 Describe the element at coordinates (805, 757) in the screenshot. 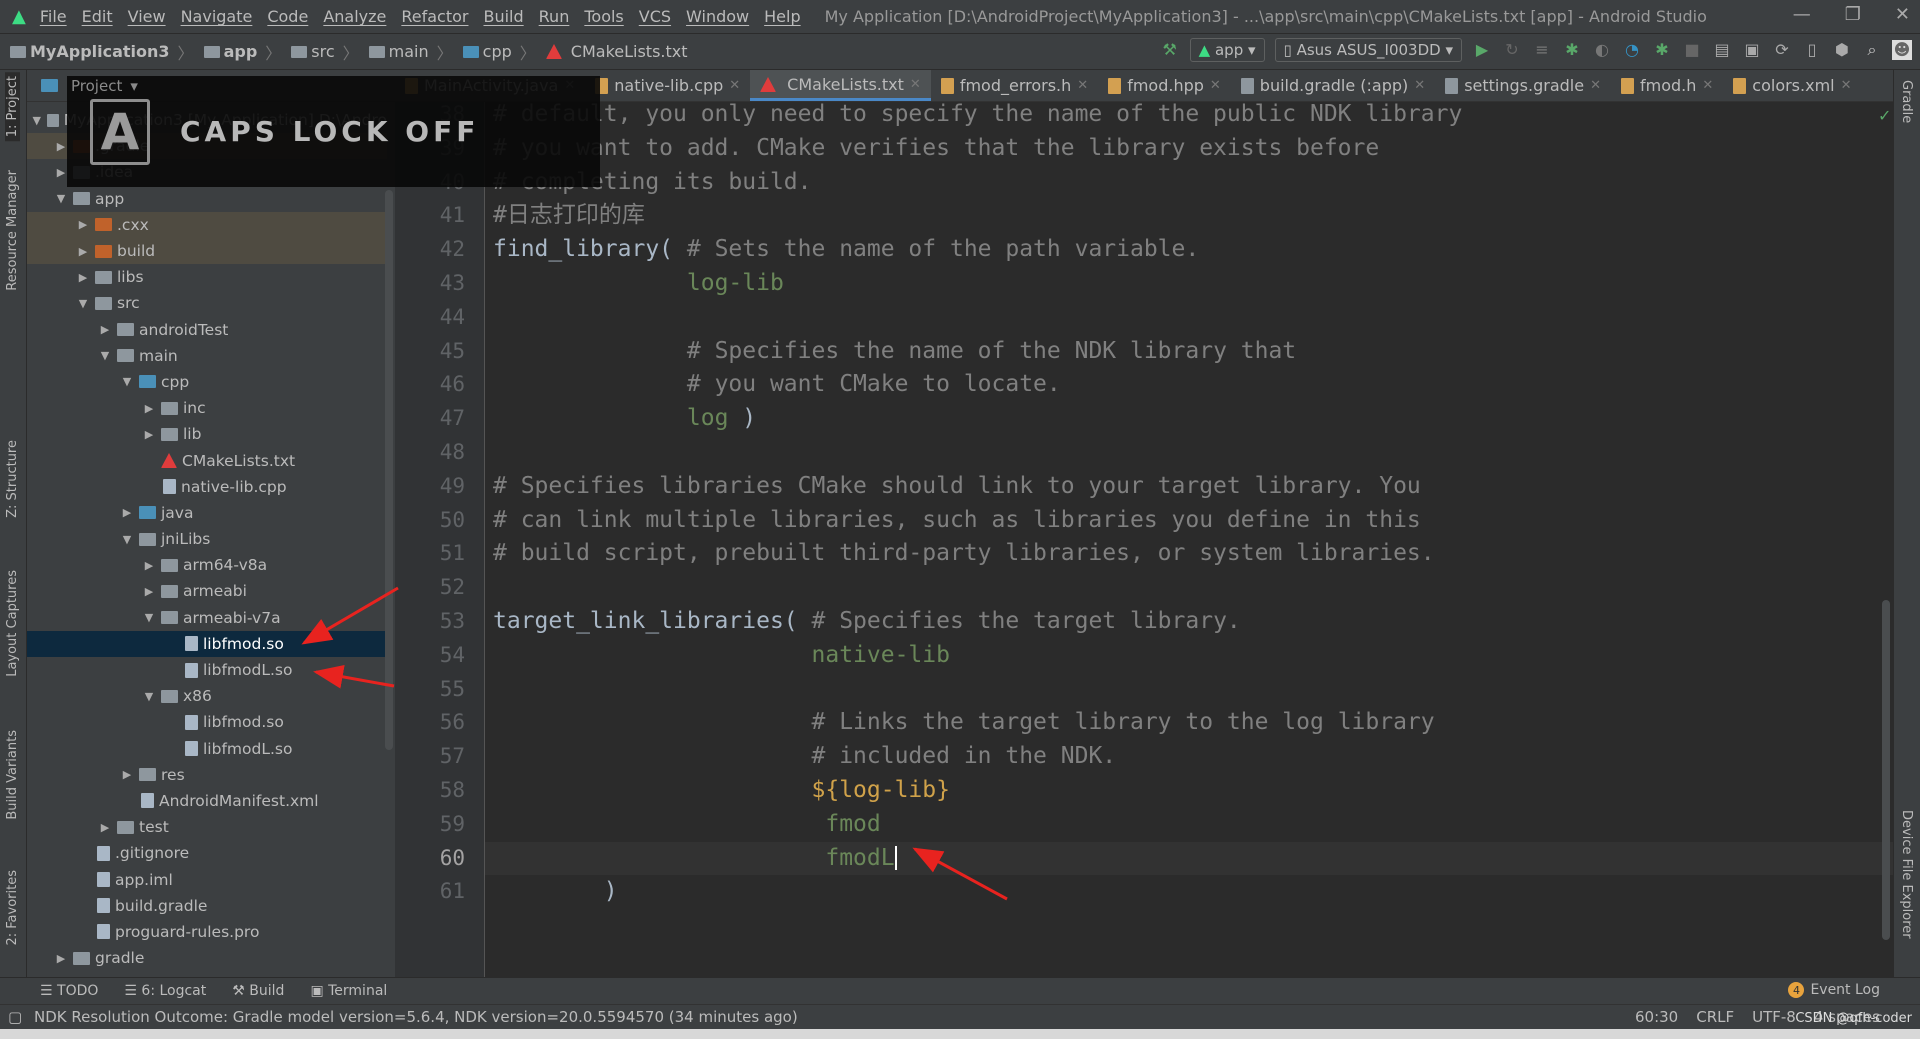

I see `code-line: # included in the NDK.` at that location.